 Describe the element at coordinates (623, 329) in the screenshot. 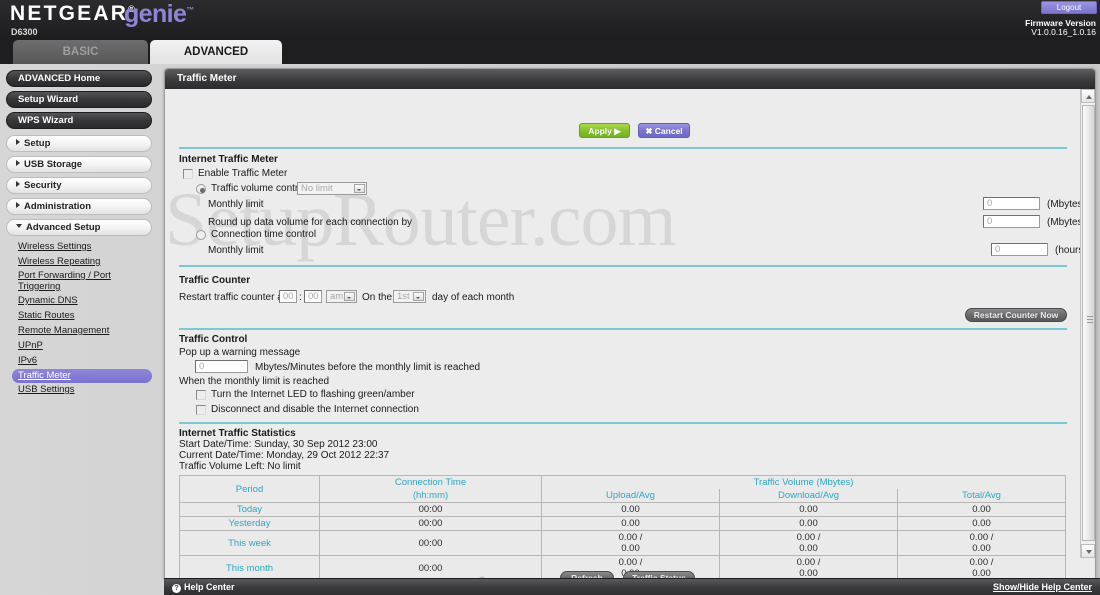

I see `divider-traffic-control` at that location.